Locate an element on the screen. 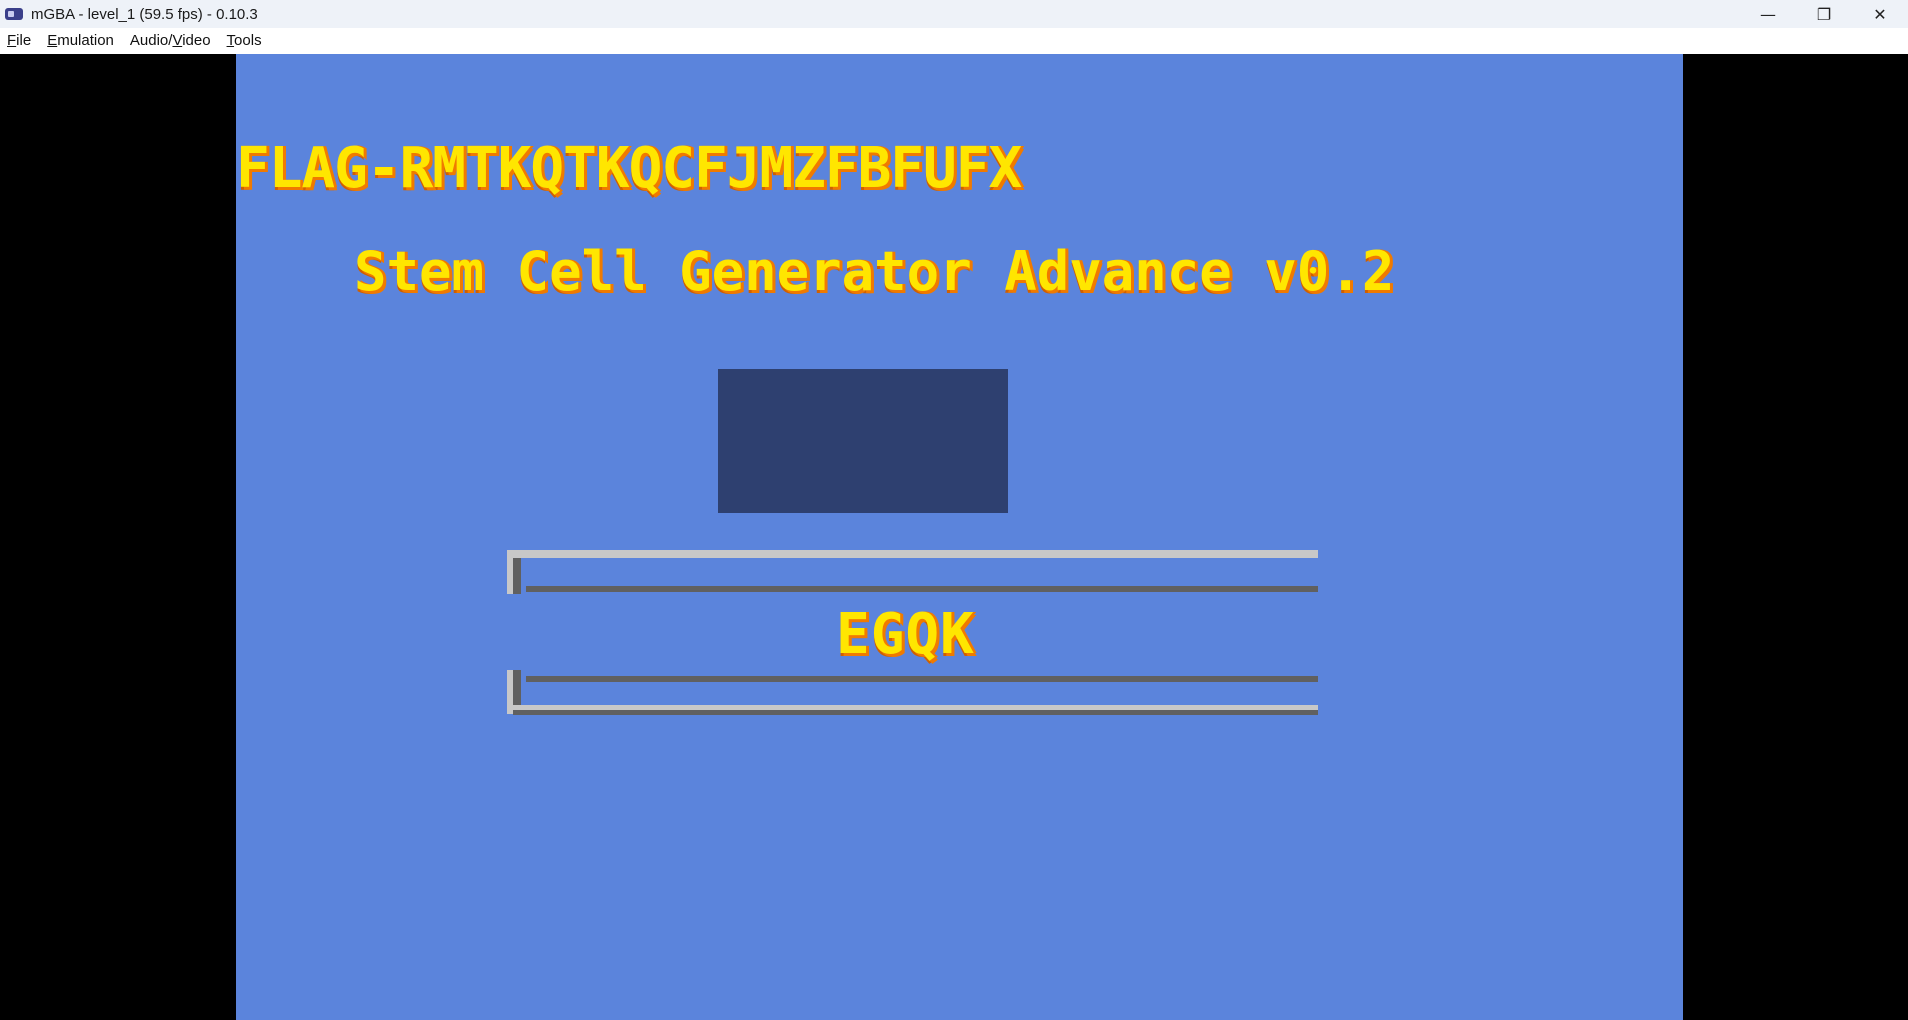 The height and width of the screenshot is (1020, 1908). close-icon: ✕ is located at coordinates (1880, 14).